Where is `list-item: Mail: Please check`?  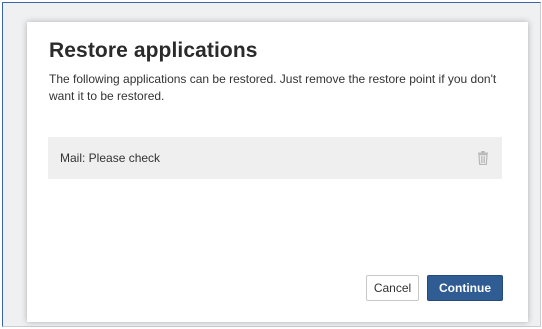 list-item: Mail: Please check is located at coordinates (275, 158).